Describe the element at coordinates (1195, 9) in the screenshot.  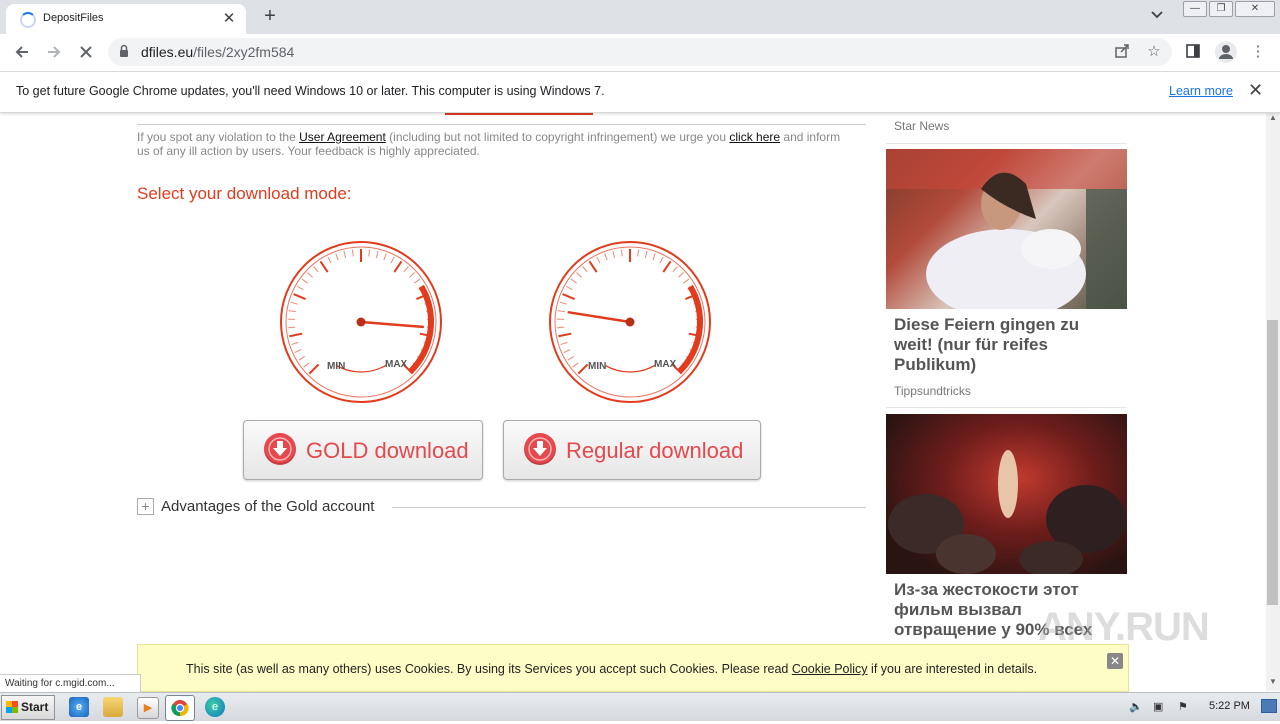
I see `window-minimize-button: —` at that location.